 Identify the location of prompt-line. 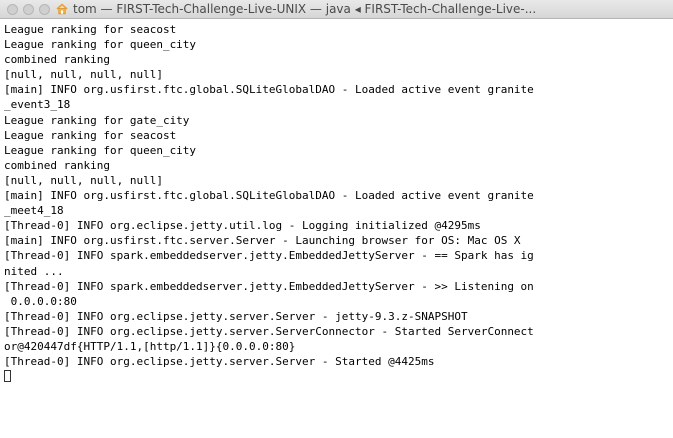
(337, 376).